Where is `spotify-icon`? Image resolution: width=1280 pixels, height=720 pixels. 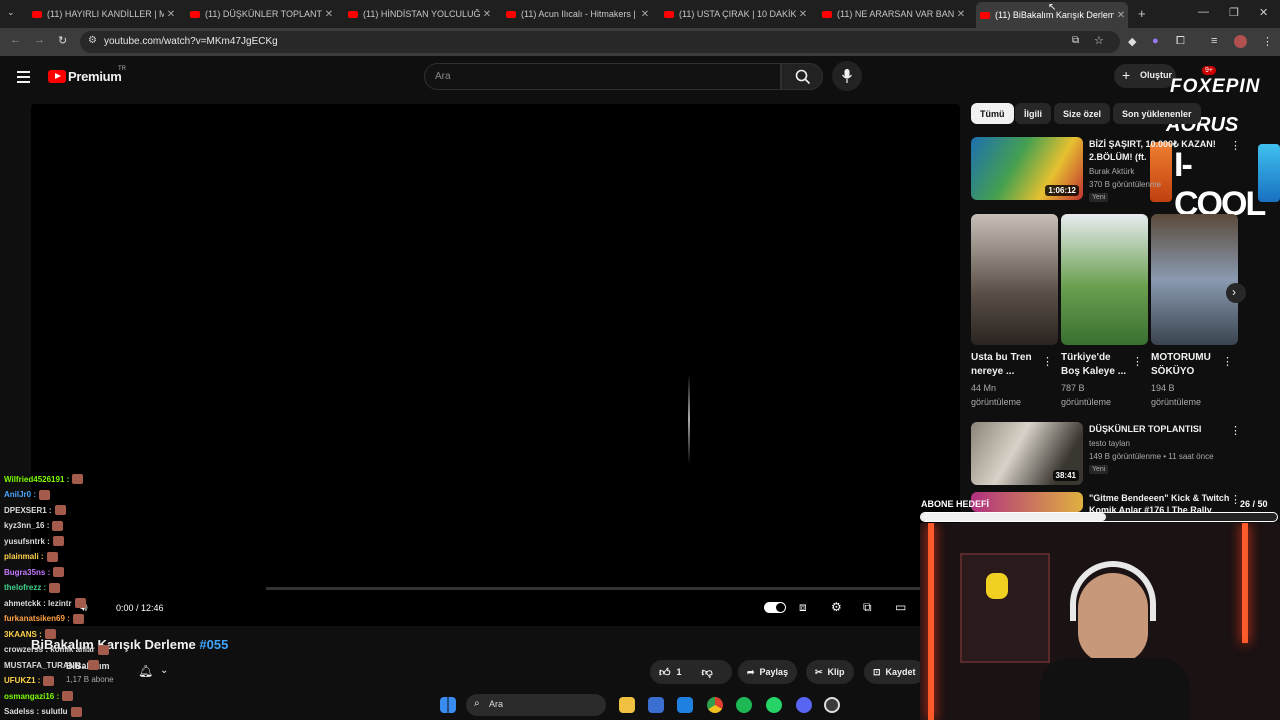 spotify-icon is located at coordinates (744, 705).